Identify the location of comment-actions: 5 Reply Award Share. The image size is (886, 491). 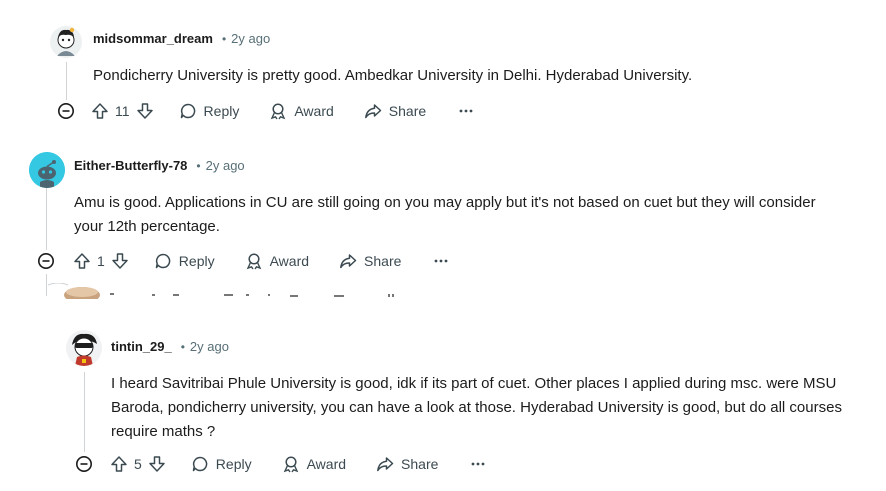
(280, 464).